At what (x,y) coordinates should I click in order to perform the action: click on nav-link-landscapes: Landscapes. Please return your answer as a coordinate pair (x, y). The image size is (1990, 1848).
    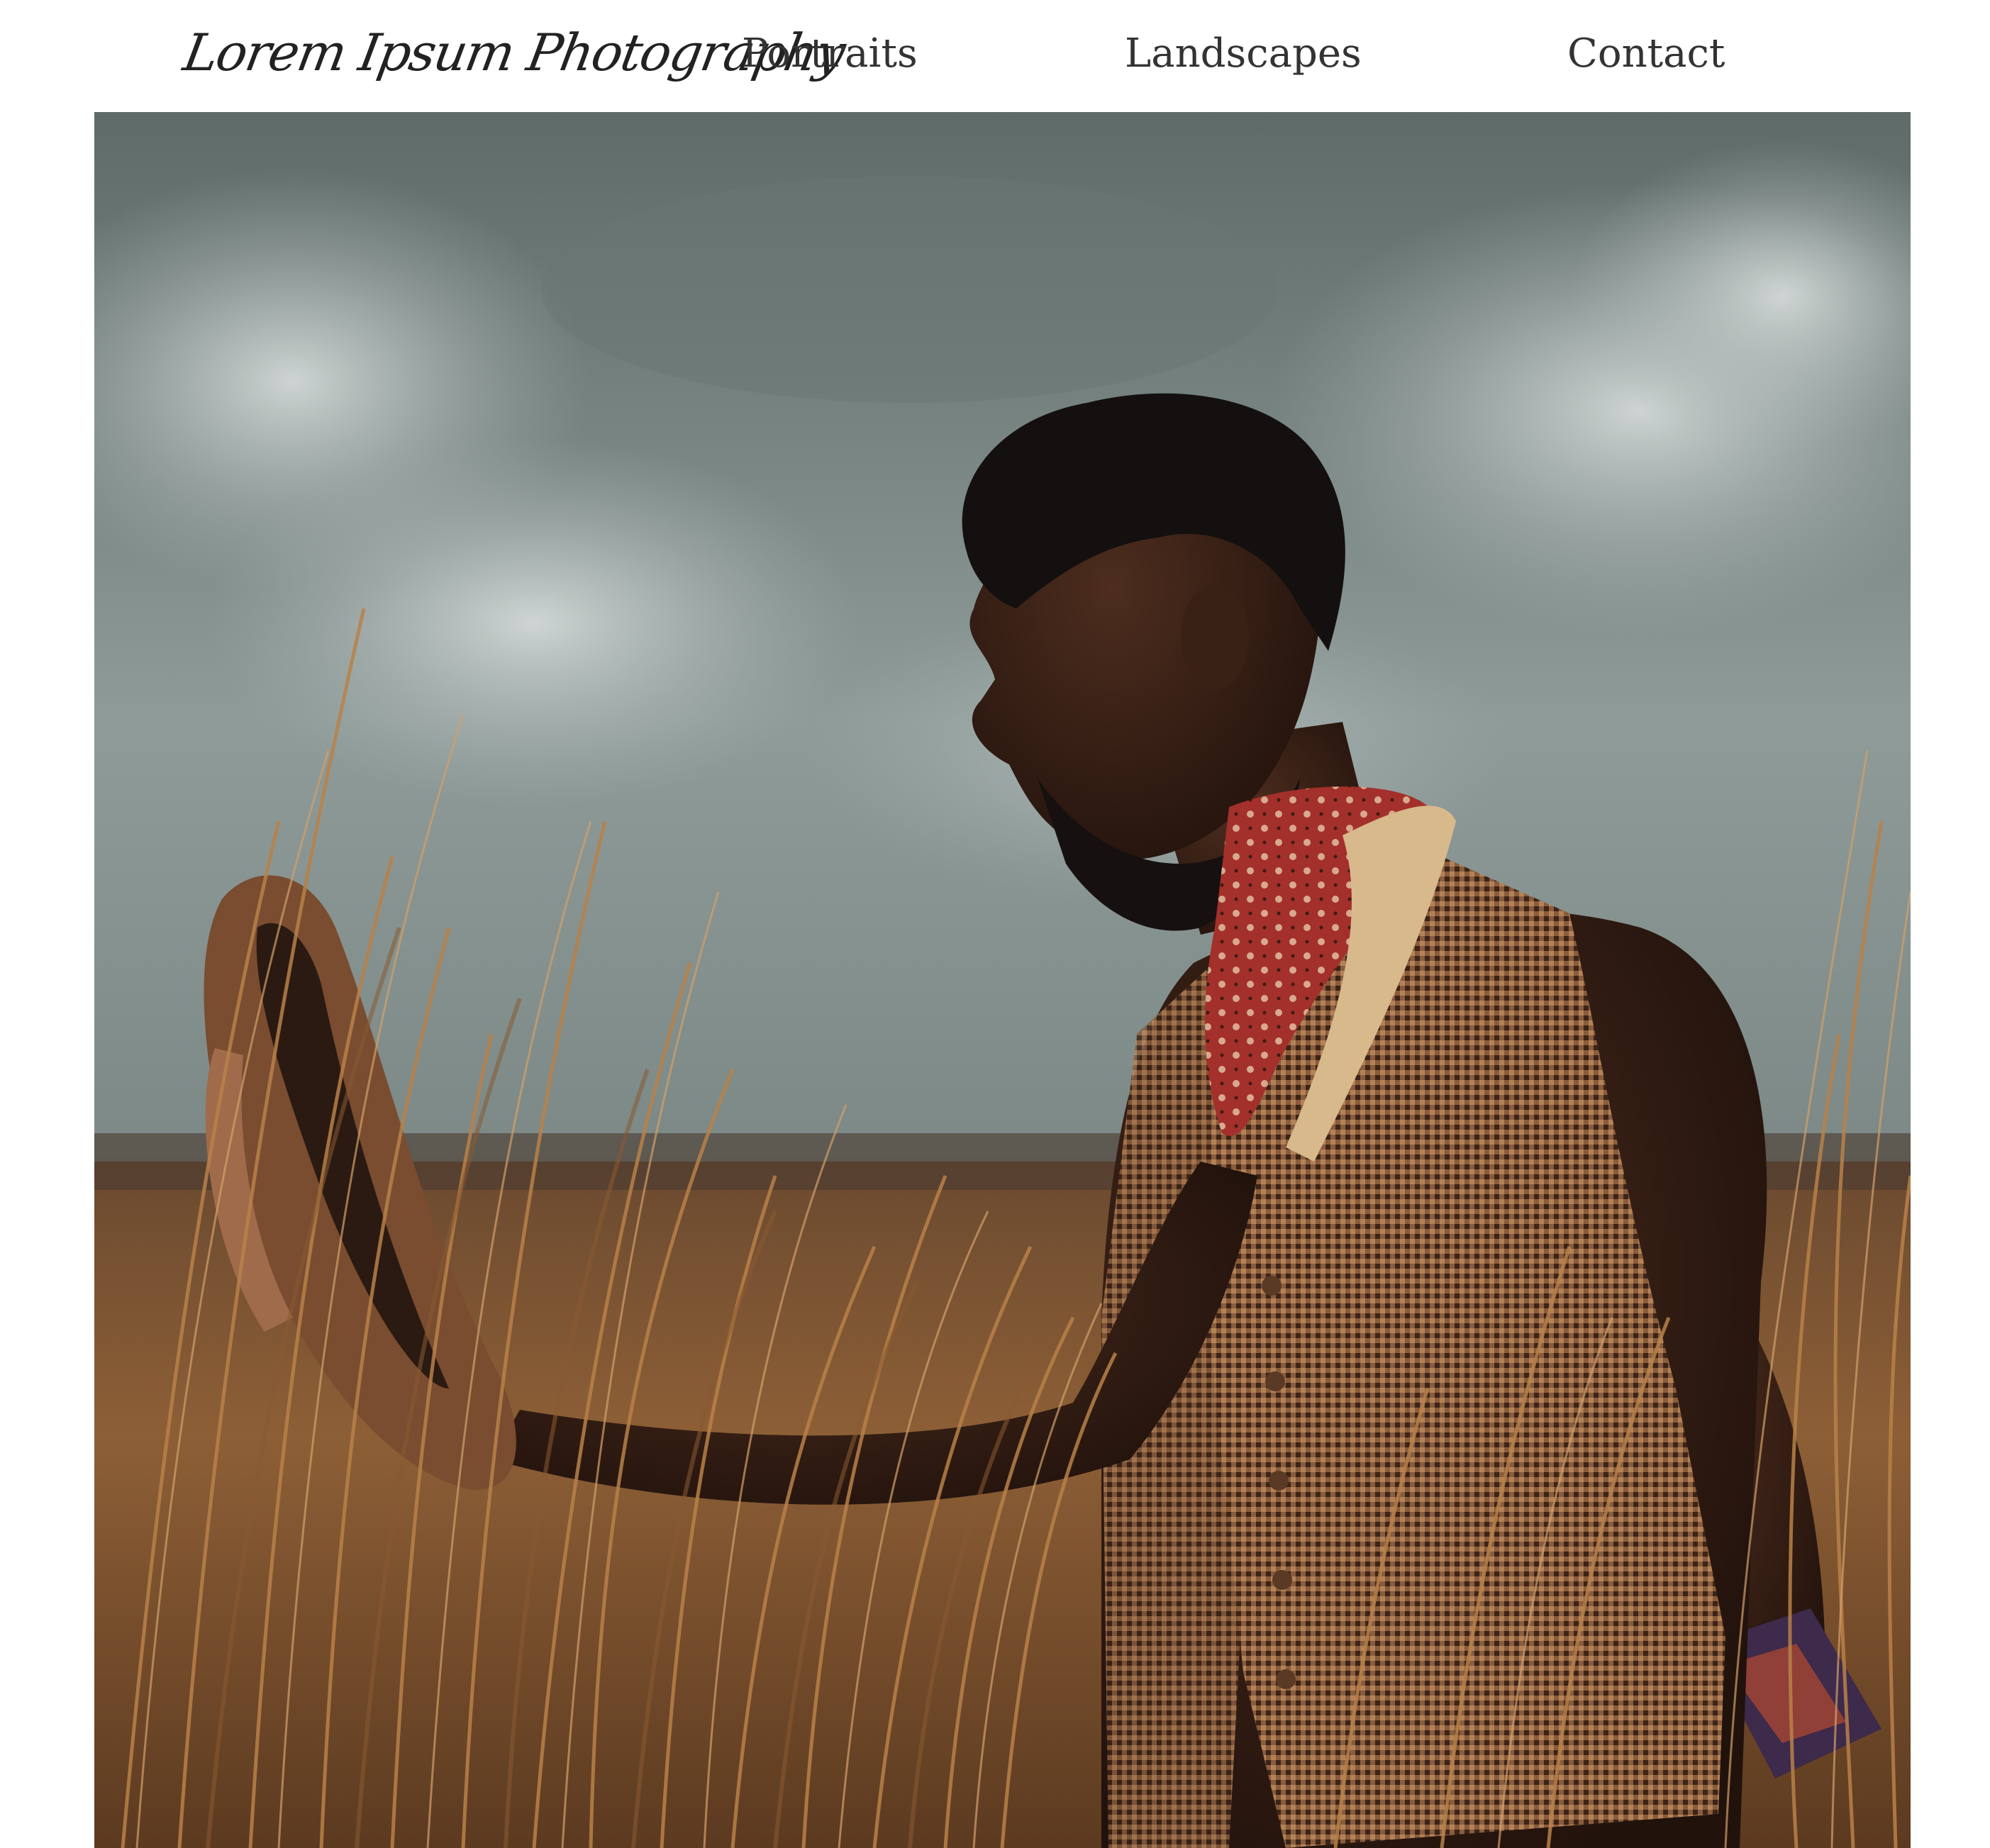
    Looking at the image, I should click on (1243, 53).